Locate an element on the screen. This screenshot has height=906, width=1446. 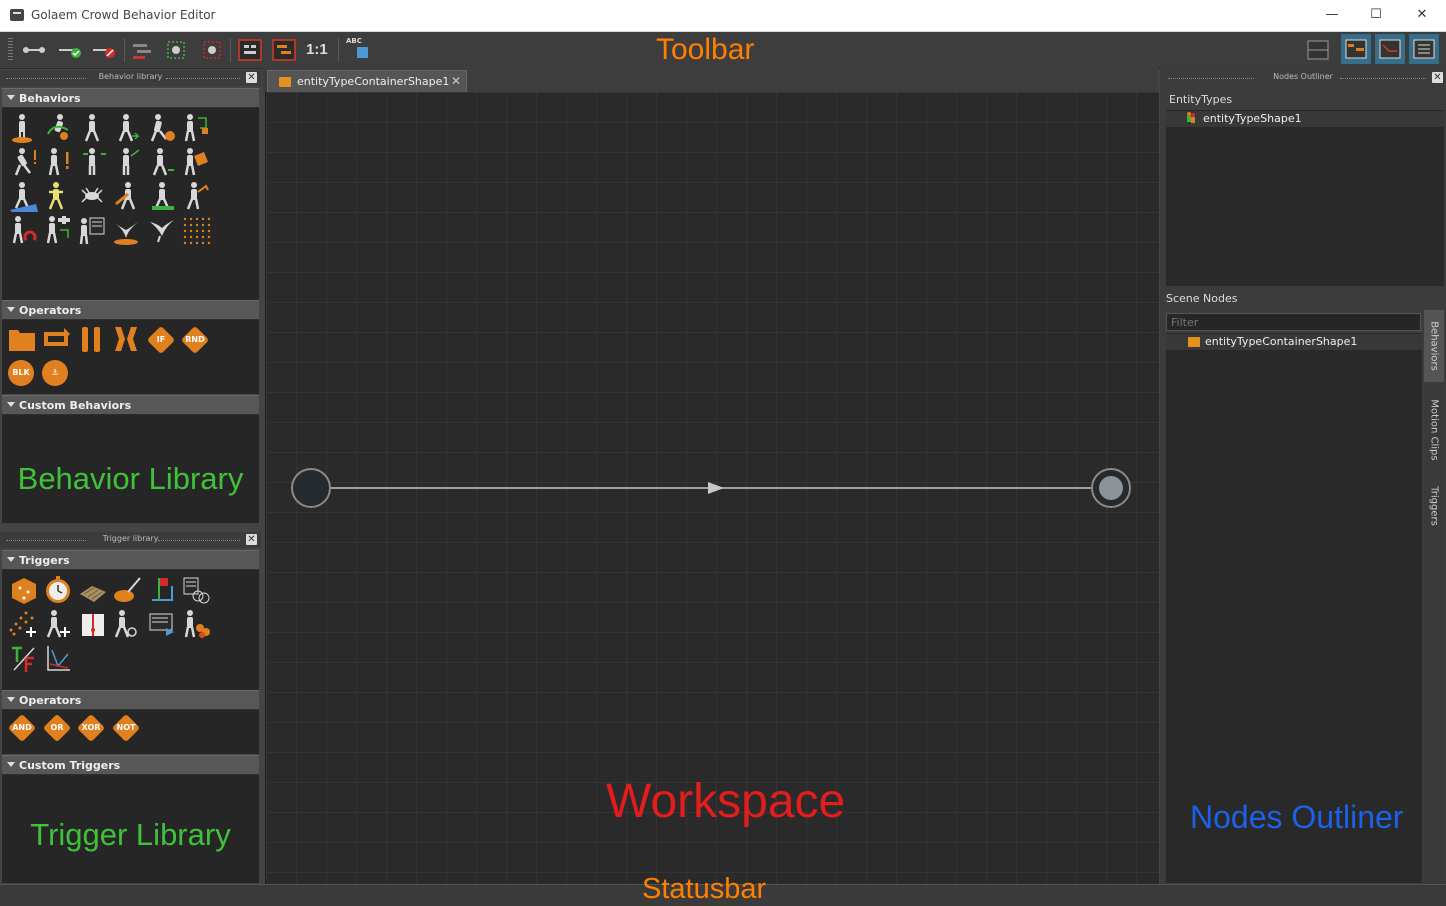
trigger-icon-random is located at coordinates (24, 591).